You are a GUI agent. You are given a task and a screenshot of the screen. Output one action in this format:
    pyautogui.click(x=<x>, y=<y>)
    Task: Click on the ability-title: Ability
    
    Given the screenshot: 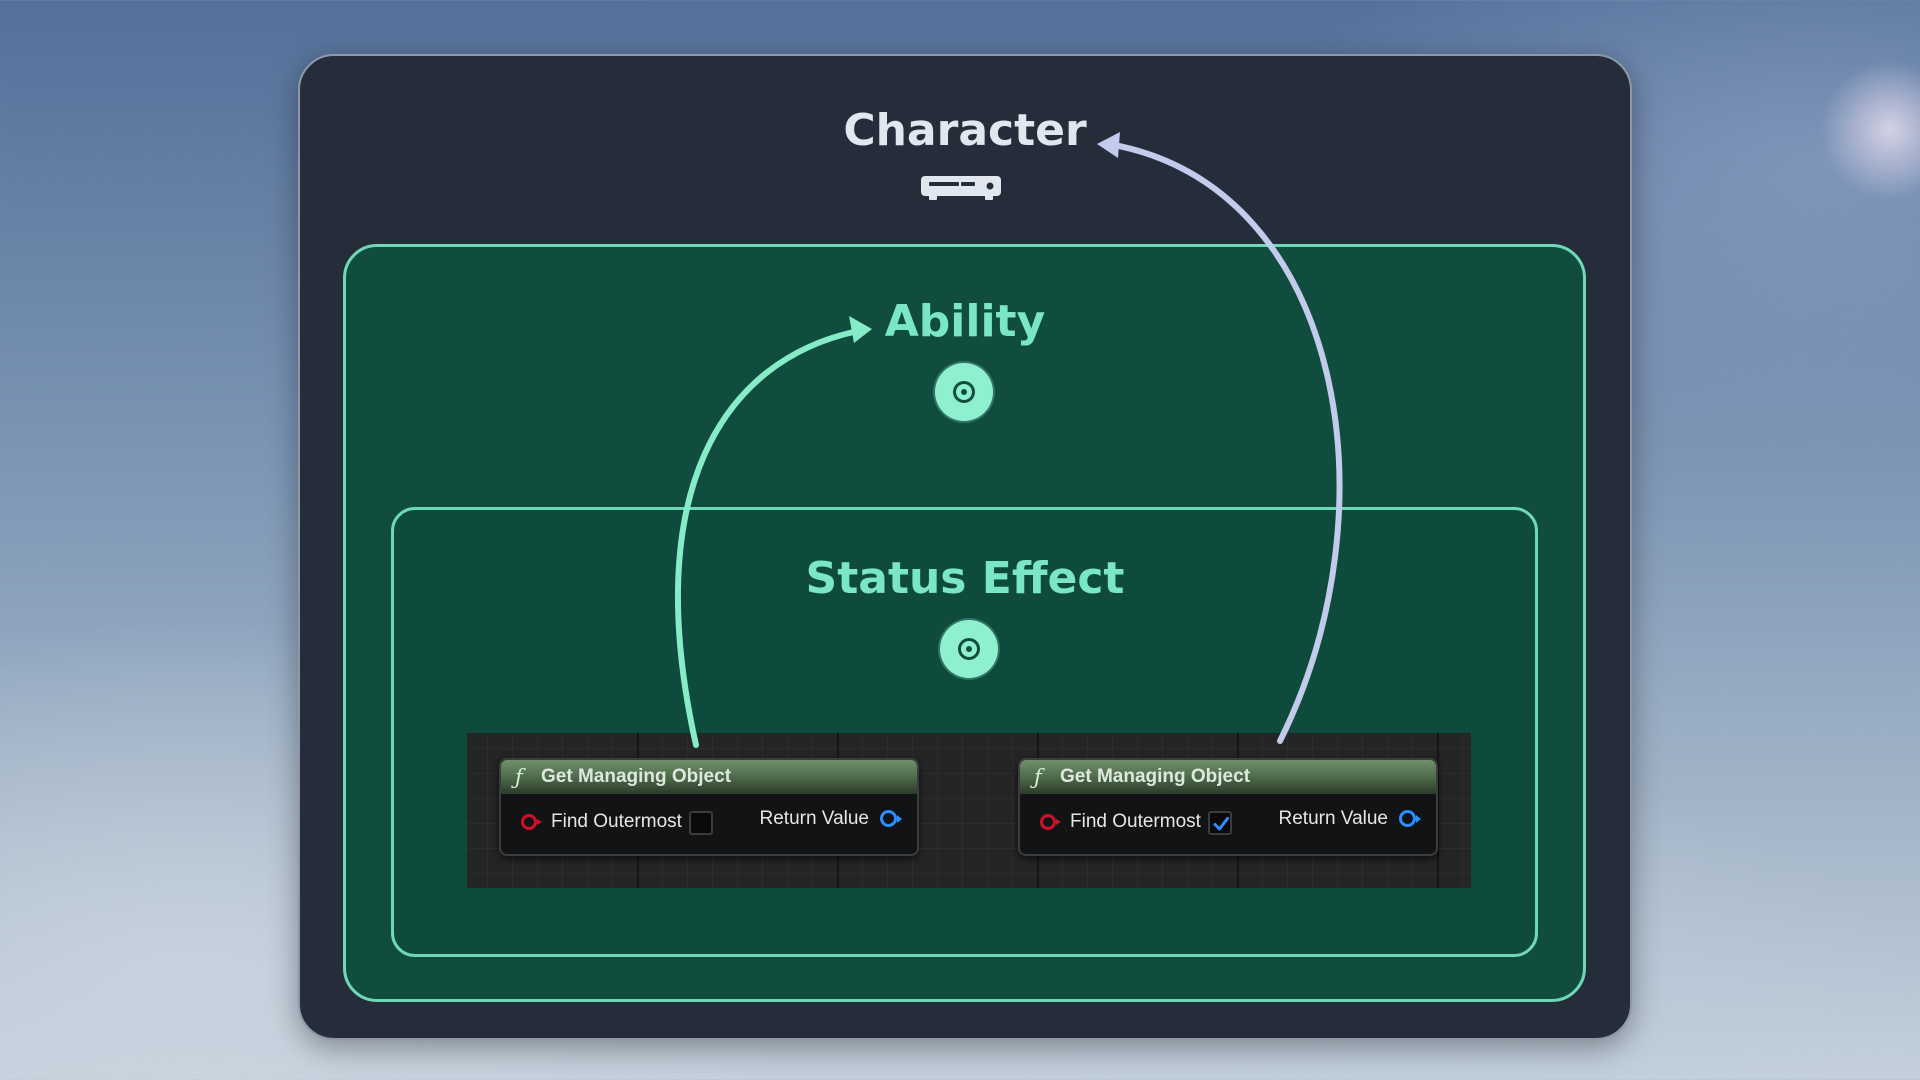 What is the action you would take?
    pyautogui.click(x=965, y=321)
    